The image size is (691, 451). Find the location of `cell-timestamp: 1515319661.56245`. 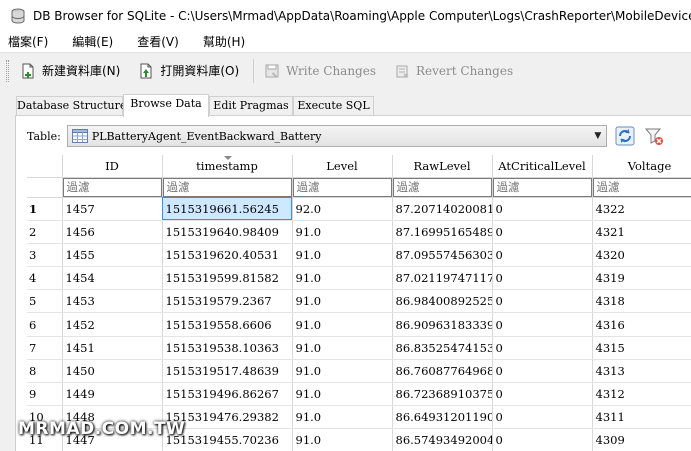

cell-timestamp: 1515319661.56245 is located at coordinates (227, 209).